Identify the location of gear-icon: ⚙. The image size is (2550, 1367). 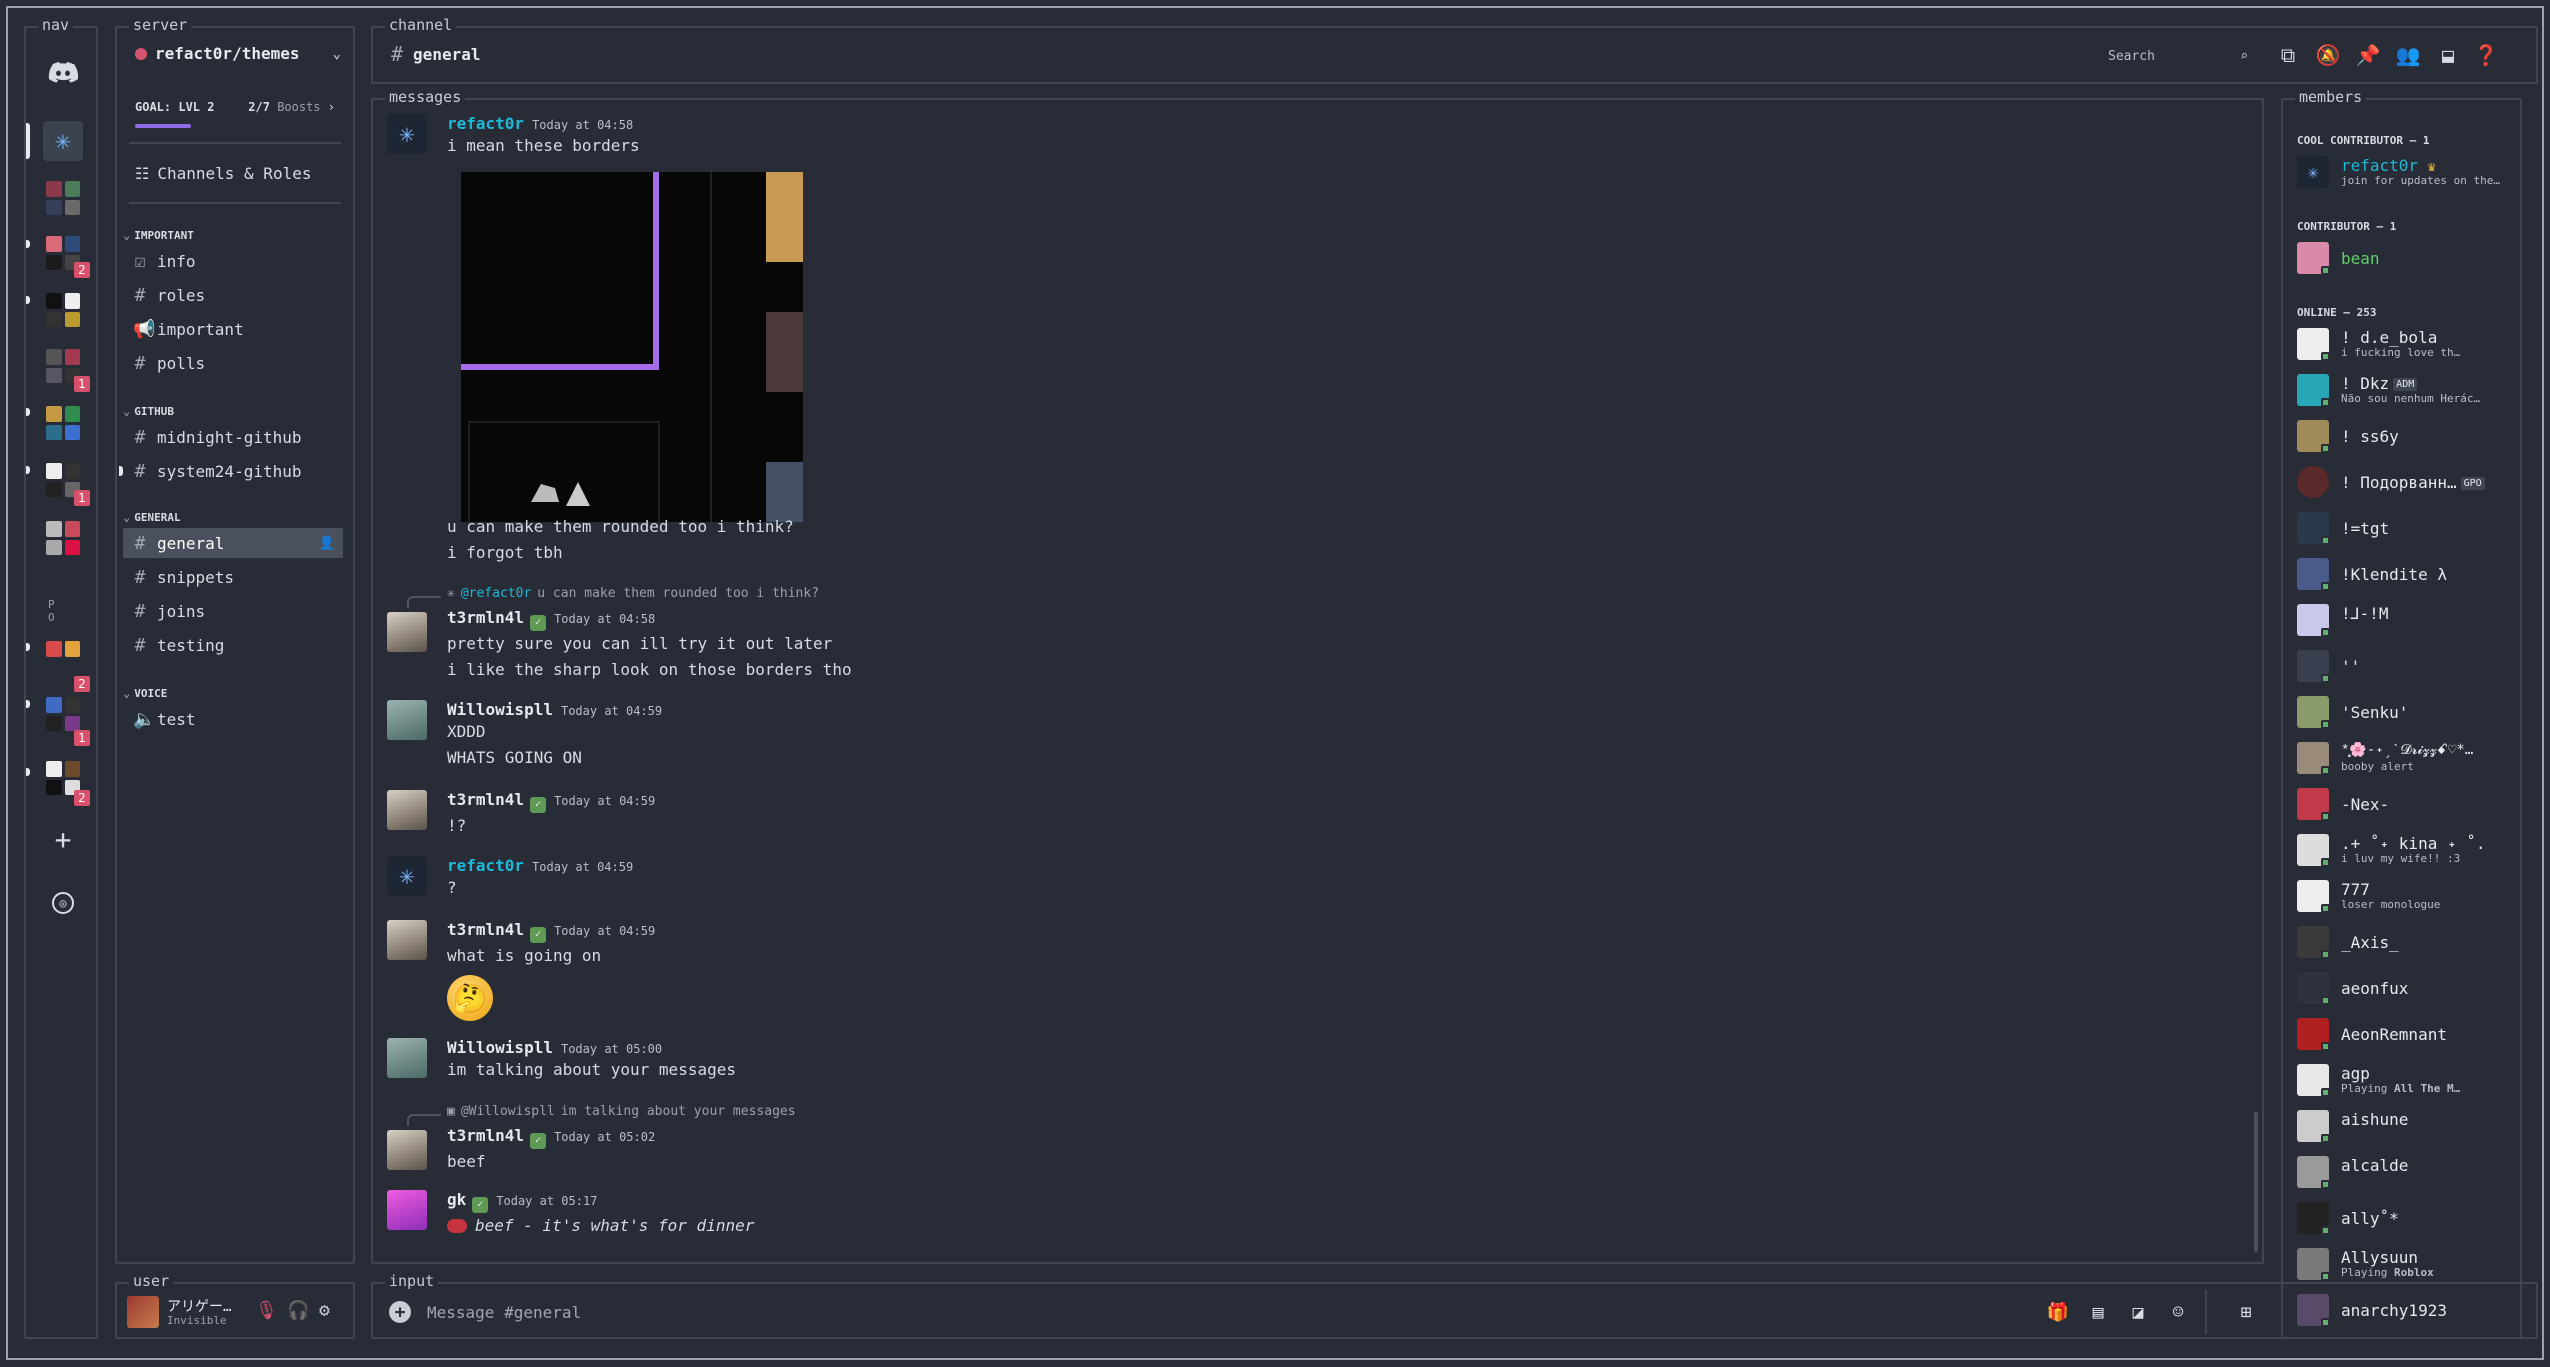
(324, 1310).